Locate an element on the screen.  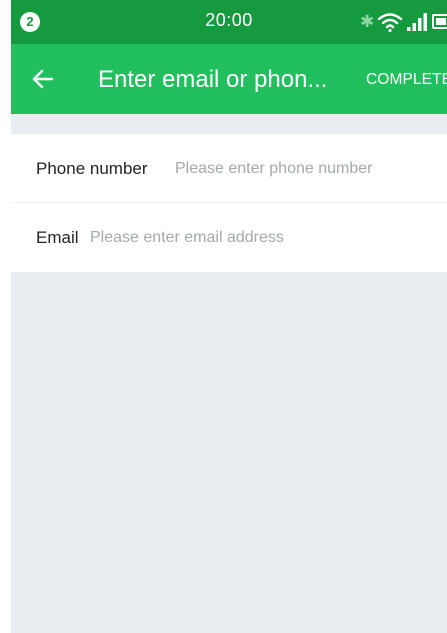
email-input is located at coordinates (267, 238).